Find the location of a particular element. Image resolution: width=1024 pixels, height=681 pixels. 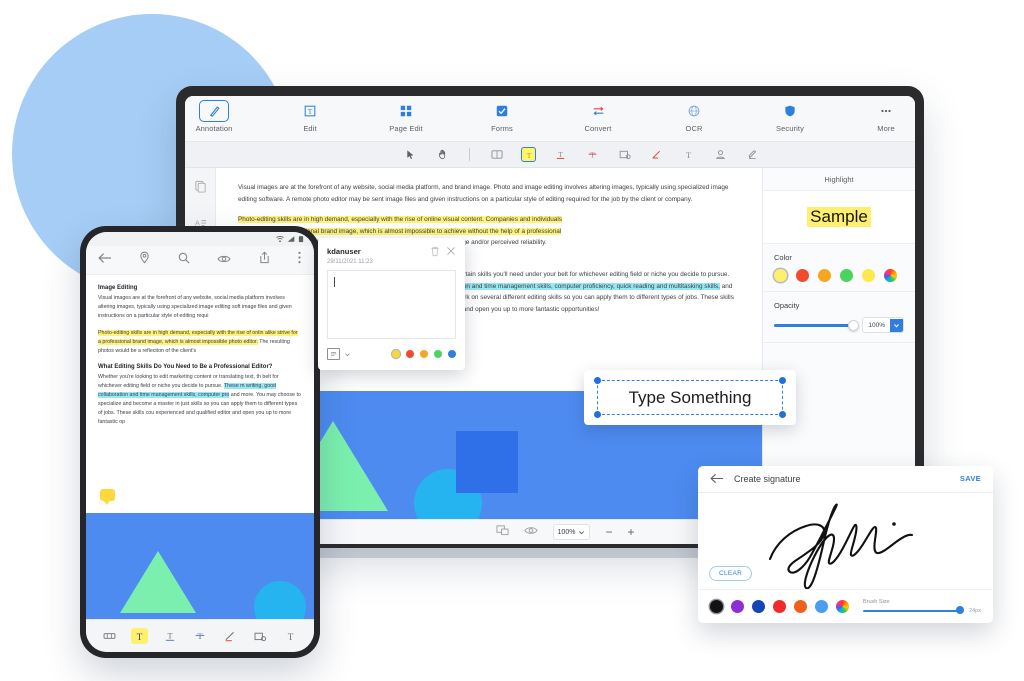

strikethrough-text-tool: T is located at coordinates (592, 154).